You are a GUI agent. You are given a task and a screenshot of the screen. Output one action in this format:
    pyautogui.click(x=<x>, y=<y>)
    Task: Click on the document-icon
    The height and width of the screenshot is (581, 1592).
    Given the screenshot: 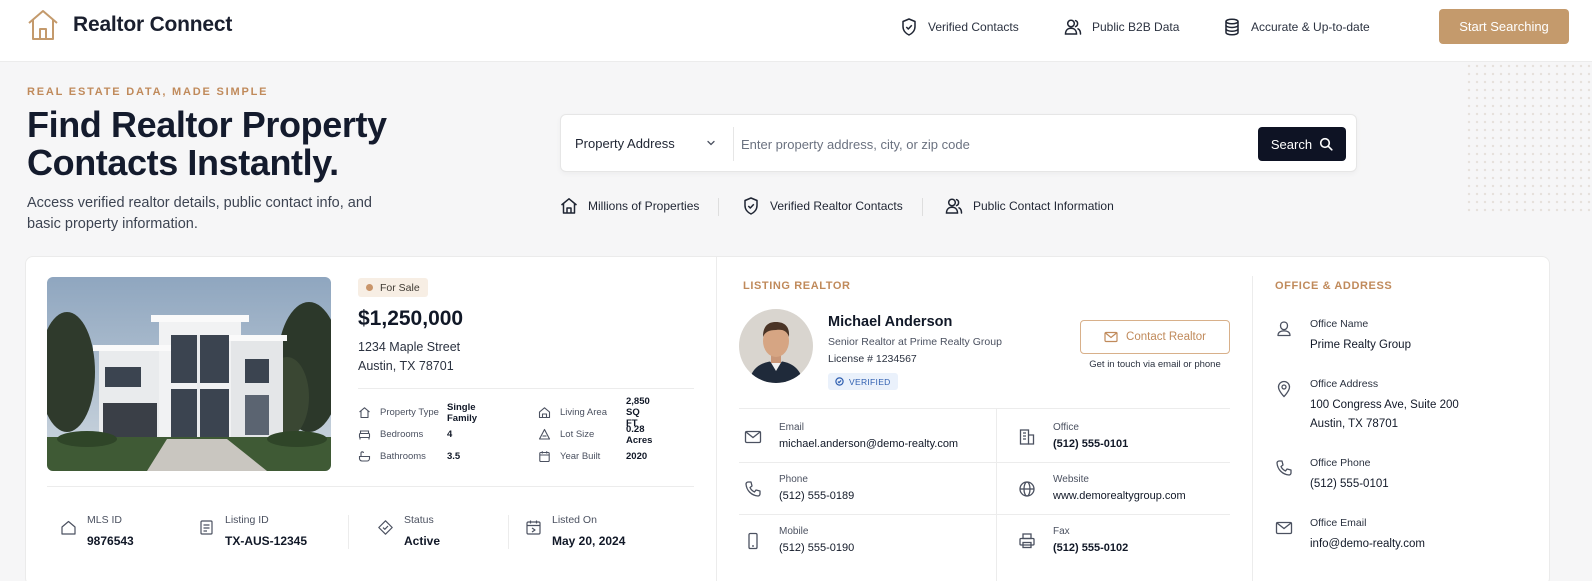 What is the action you would take?
    pyautogui.click(x=206, y=527)
    